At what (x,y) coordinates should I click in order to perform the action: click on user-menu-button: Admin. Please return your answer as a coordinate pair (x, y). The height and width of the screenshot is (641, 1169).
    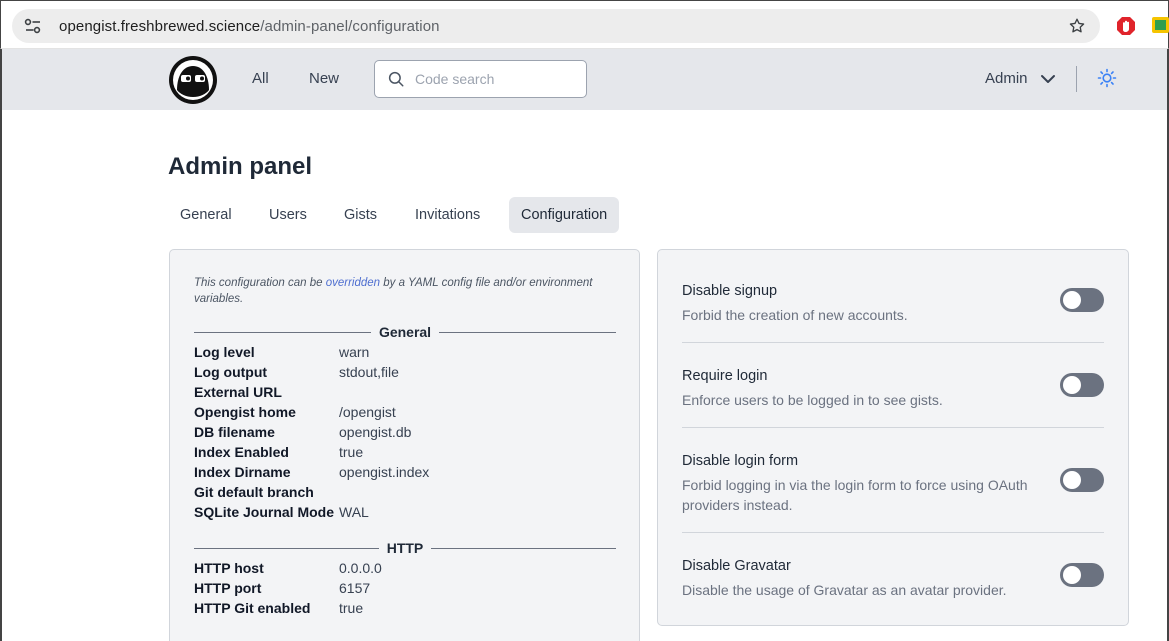
    Looking at the image, I should click on (1020, 78).